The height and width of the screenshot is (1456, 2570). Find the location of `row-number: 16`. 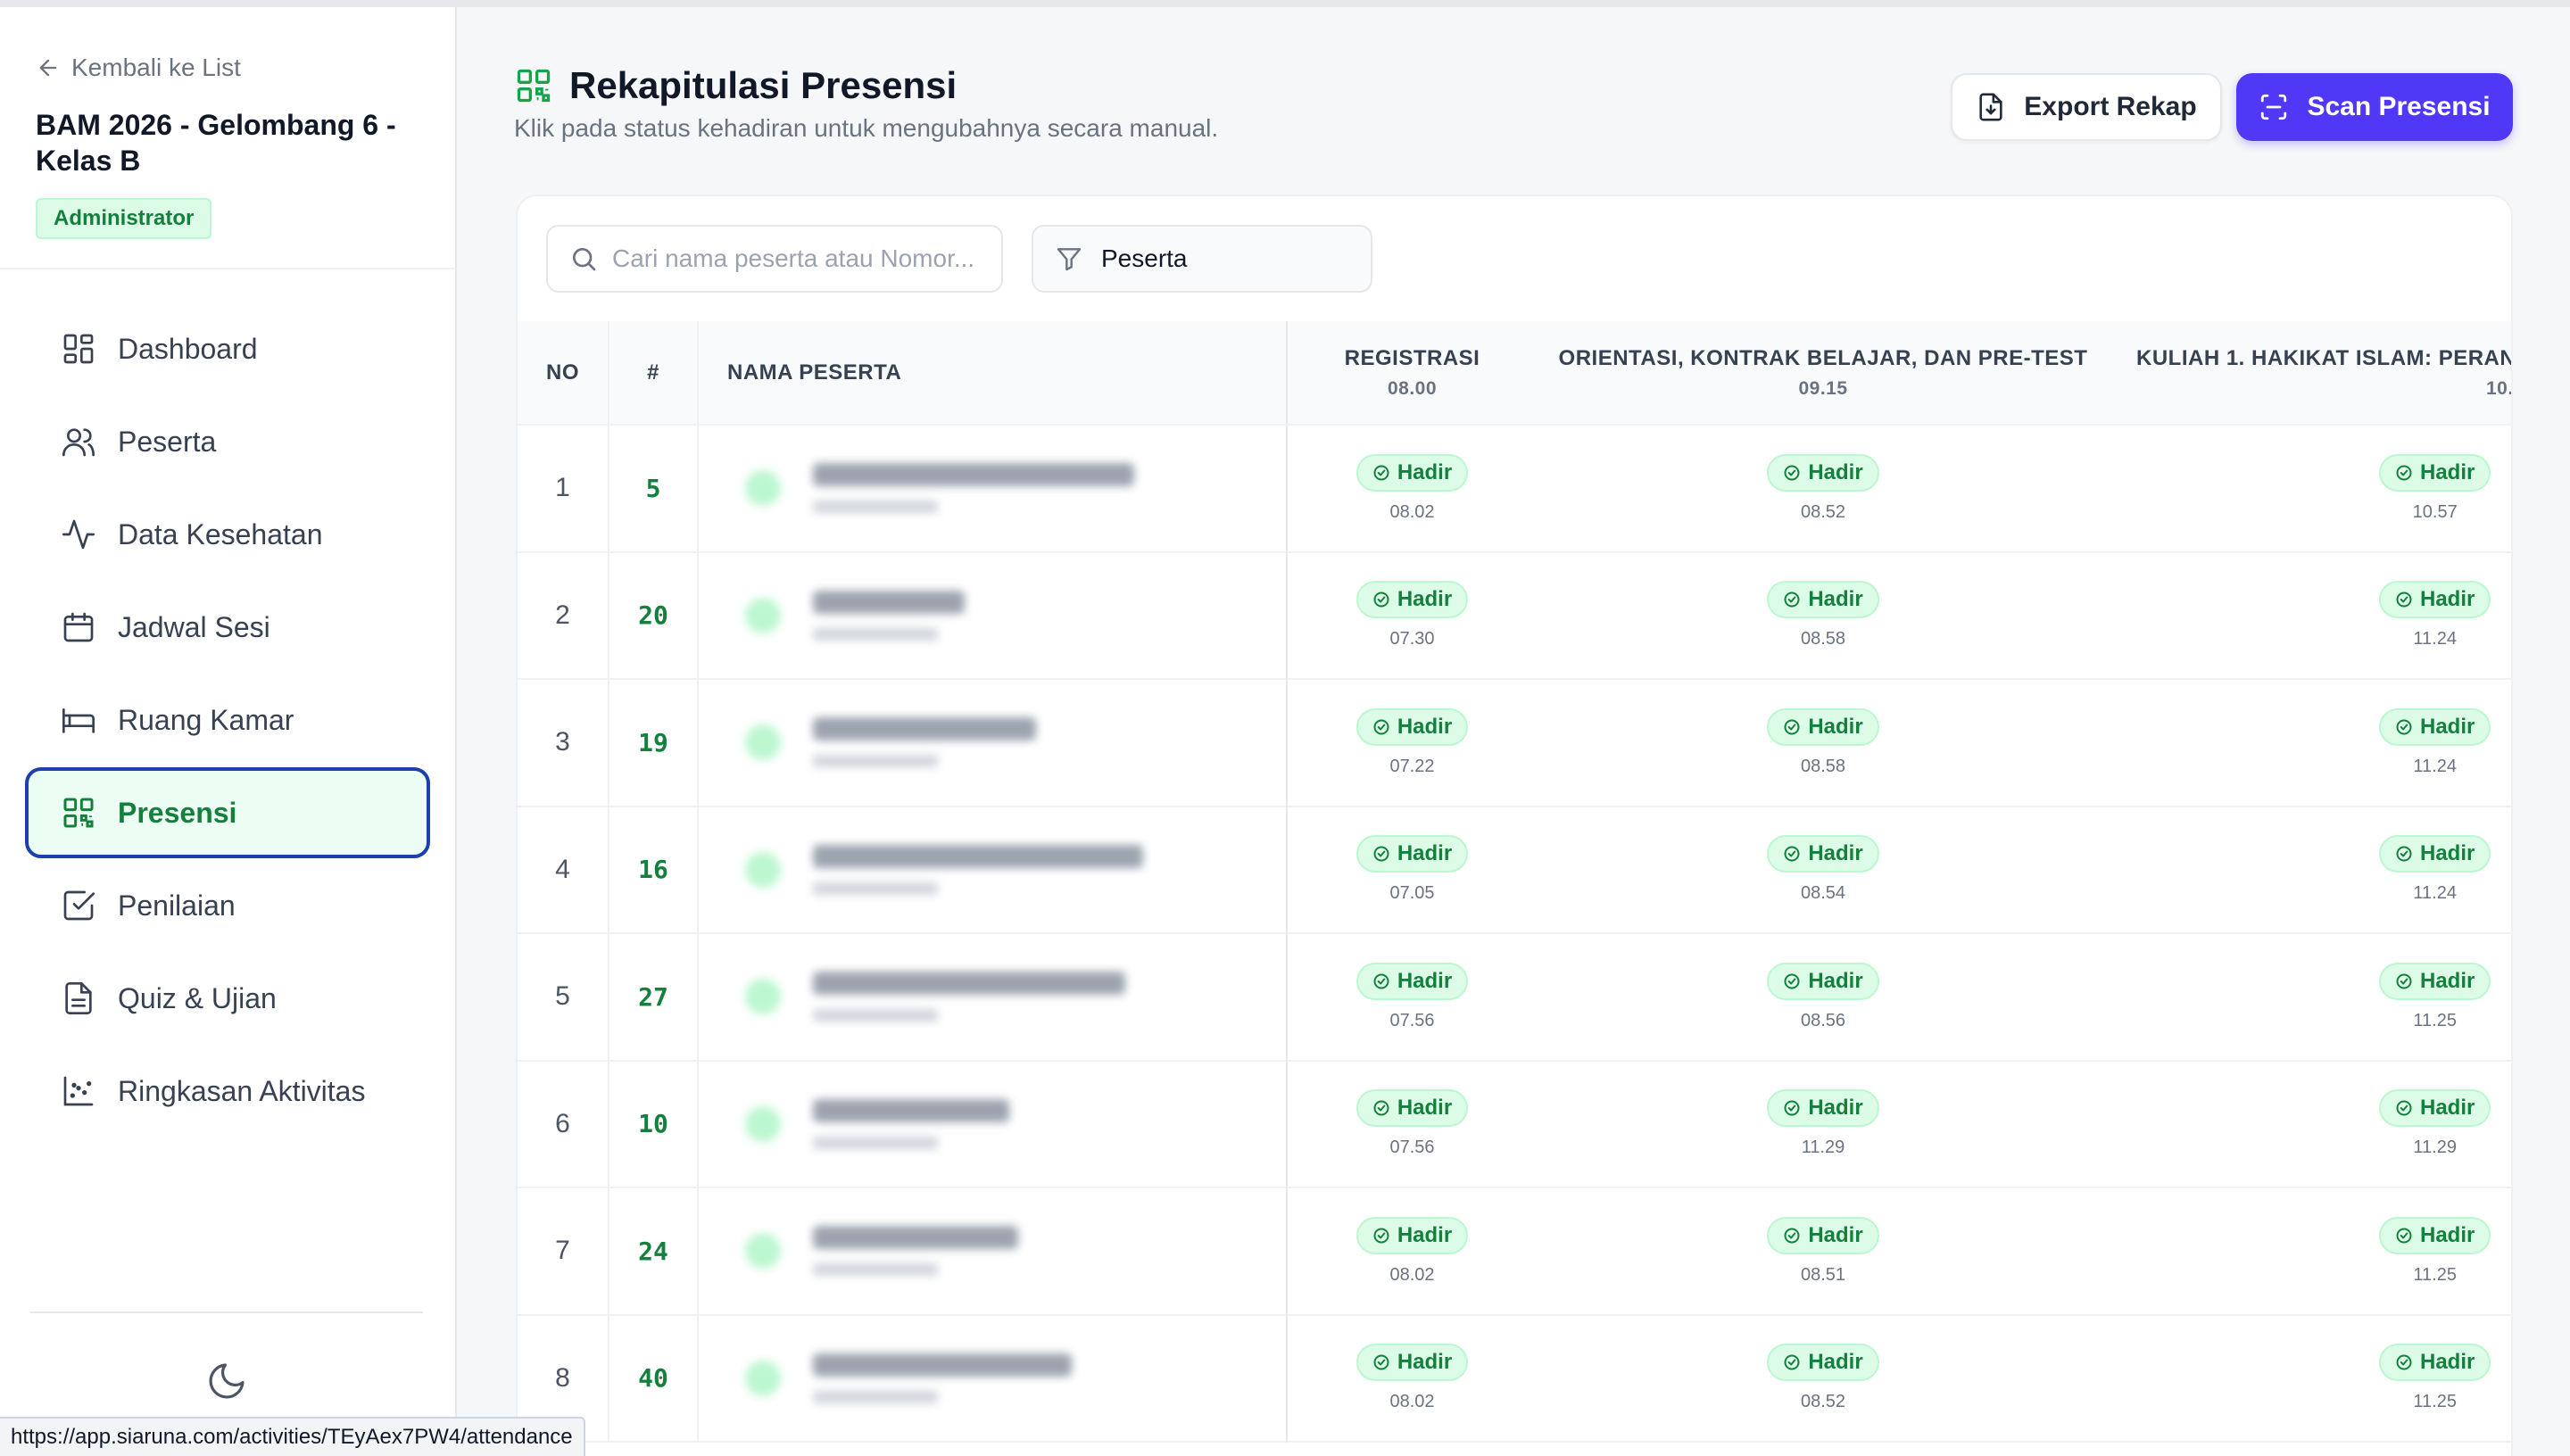

row-number: 16 is located at coordinates (654, 869).